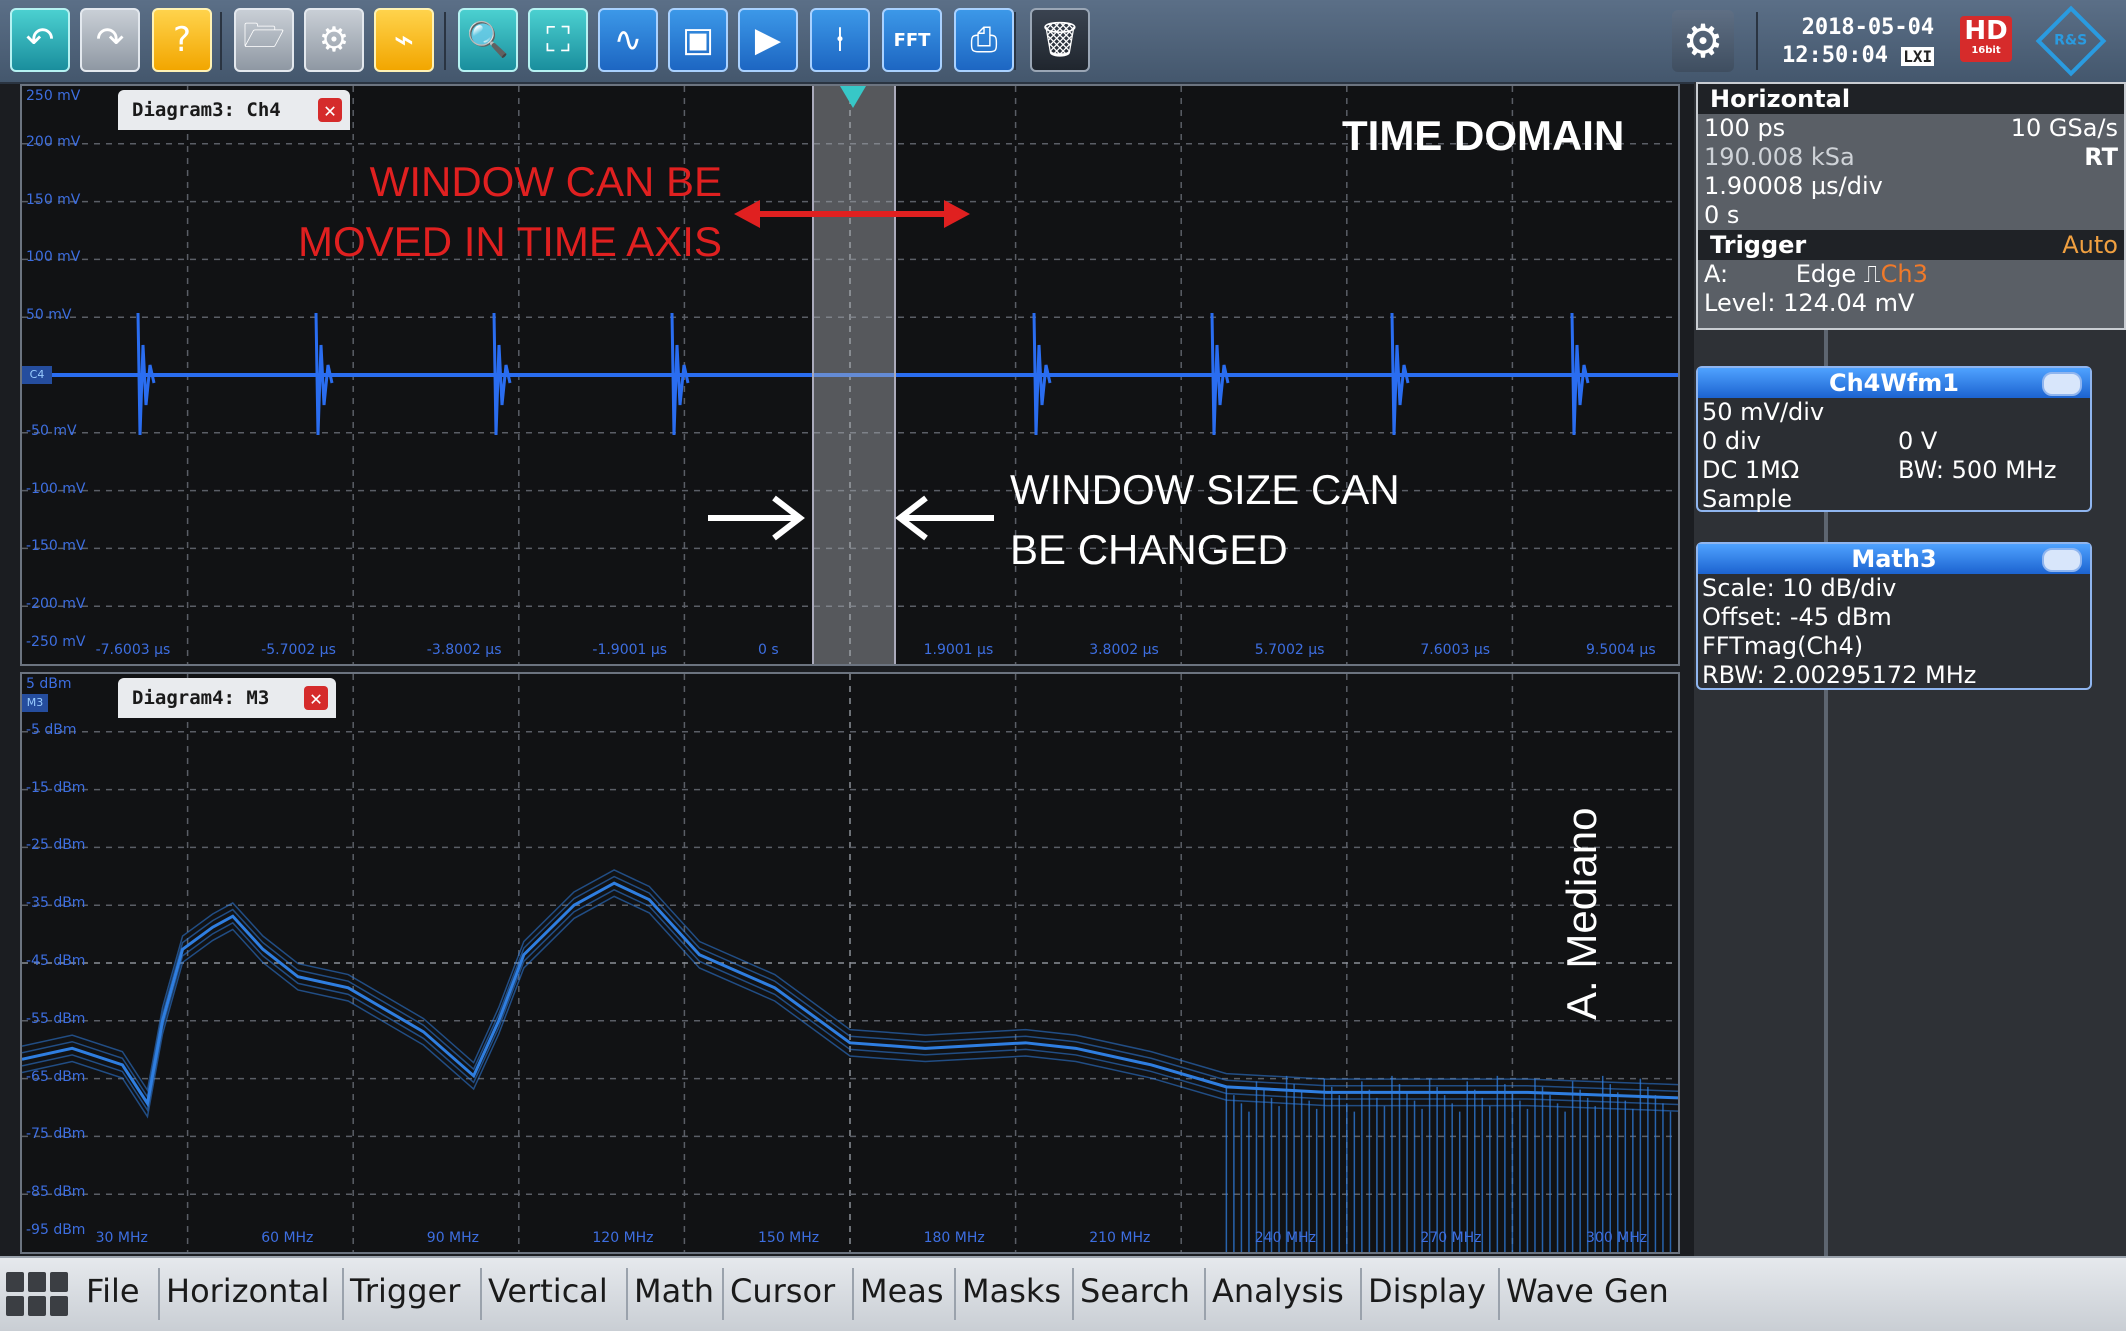 The width and height of the screenshot is (2126, 1331). I want to click on diagram3-tab-label: Diagram3: Ch4, so click(206, 110).